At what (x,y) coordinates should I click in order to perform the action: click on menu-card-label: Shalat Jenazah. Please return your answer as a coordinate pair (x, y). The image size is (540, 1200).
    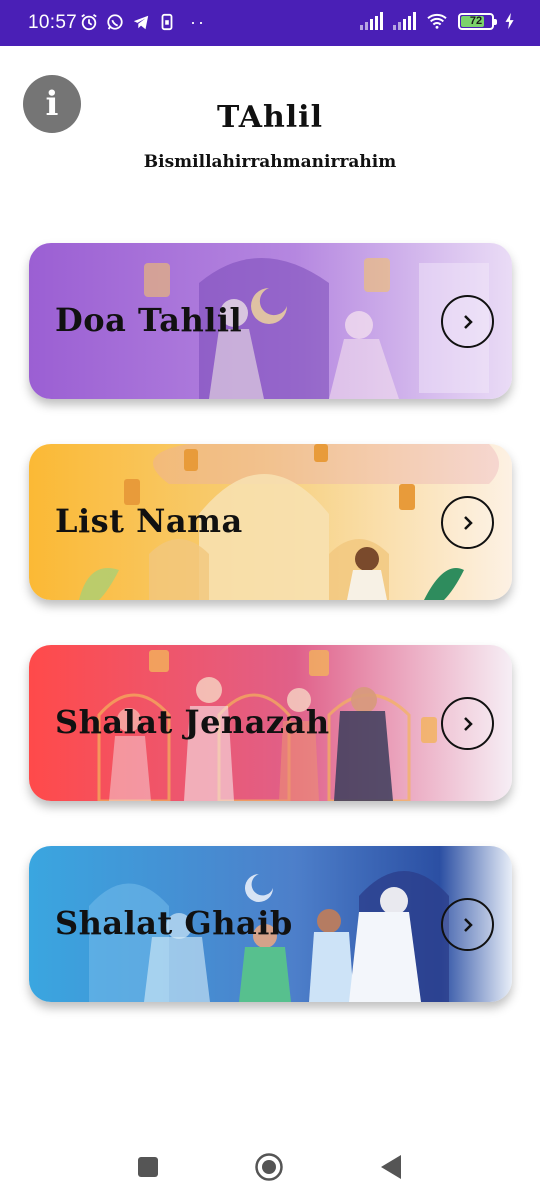
    Looking at the image, I should click on (192, 722).